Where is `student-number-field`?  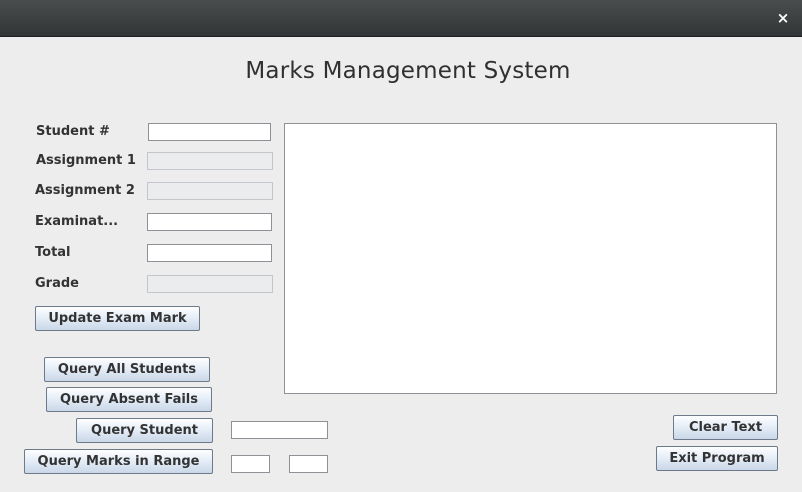 student-number-field is located at coordinates (209, 132).